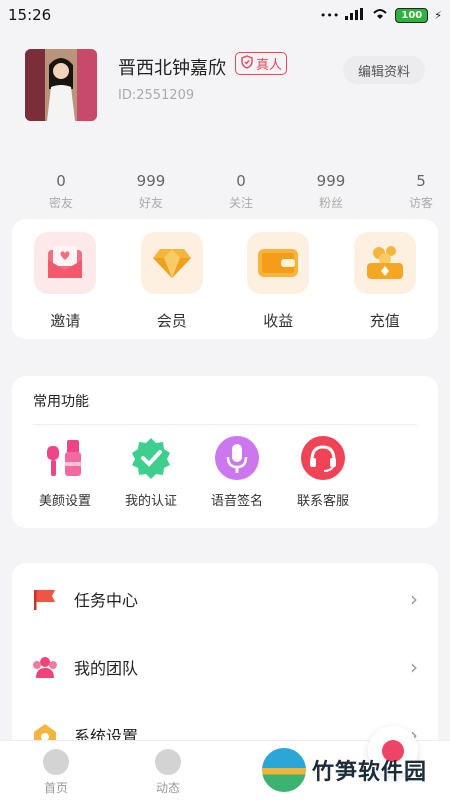  I want to click on common-item-label: 我的认证, so click(150, 501).